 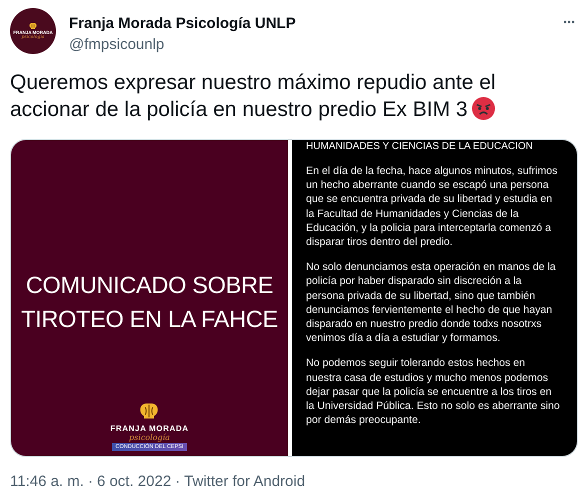 What do you see at coordinates (309, 44) in the screenshot?
I see `author-handle: @fmpsicounlp` at bounding box center [309, 44].